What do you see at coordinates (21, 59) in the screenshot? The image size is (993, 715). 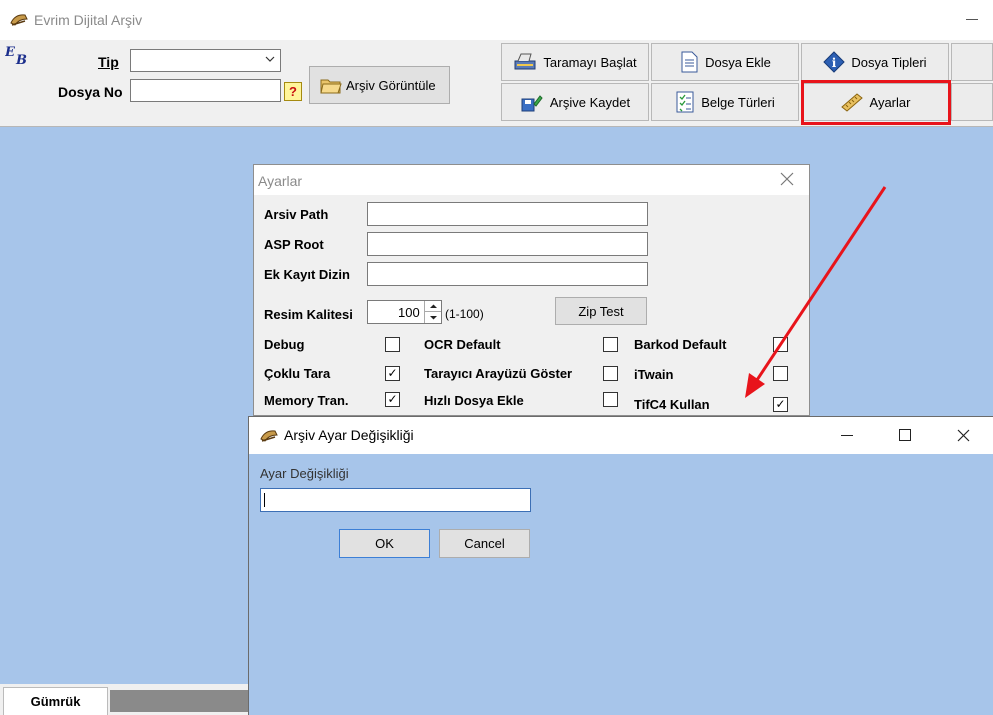 I see `svg-text: B` at bounding box center [21, 59].